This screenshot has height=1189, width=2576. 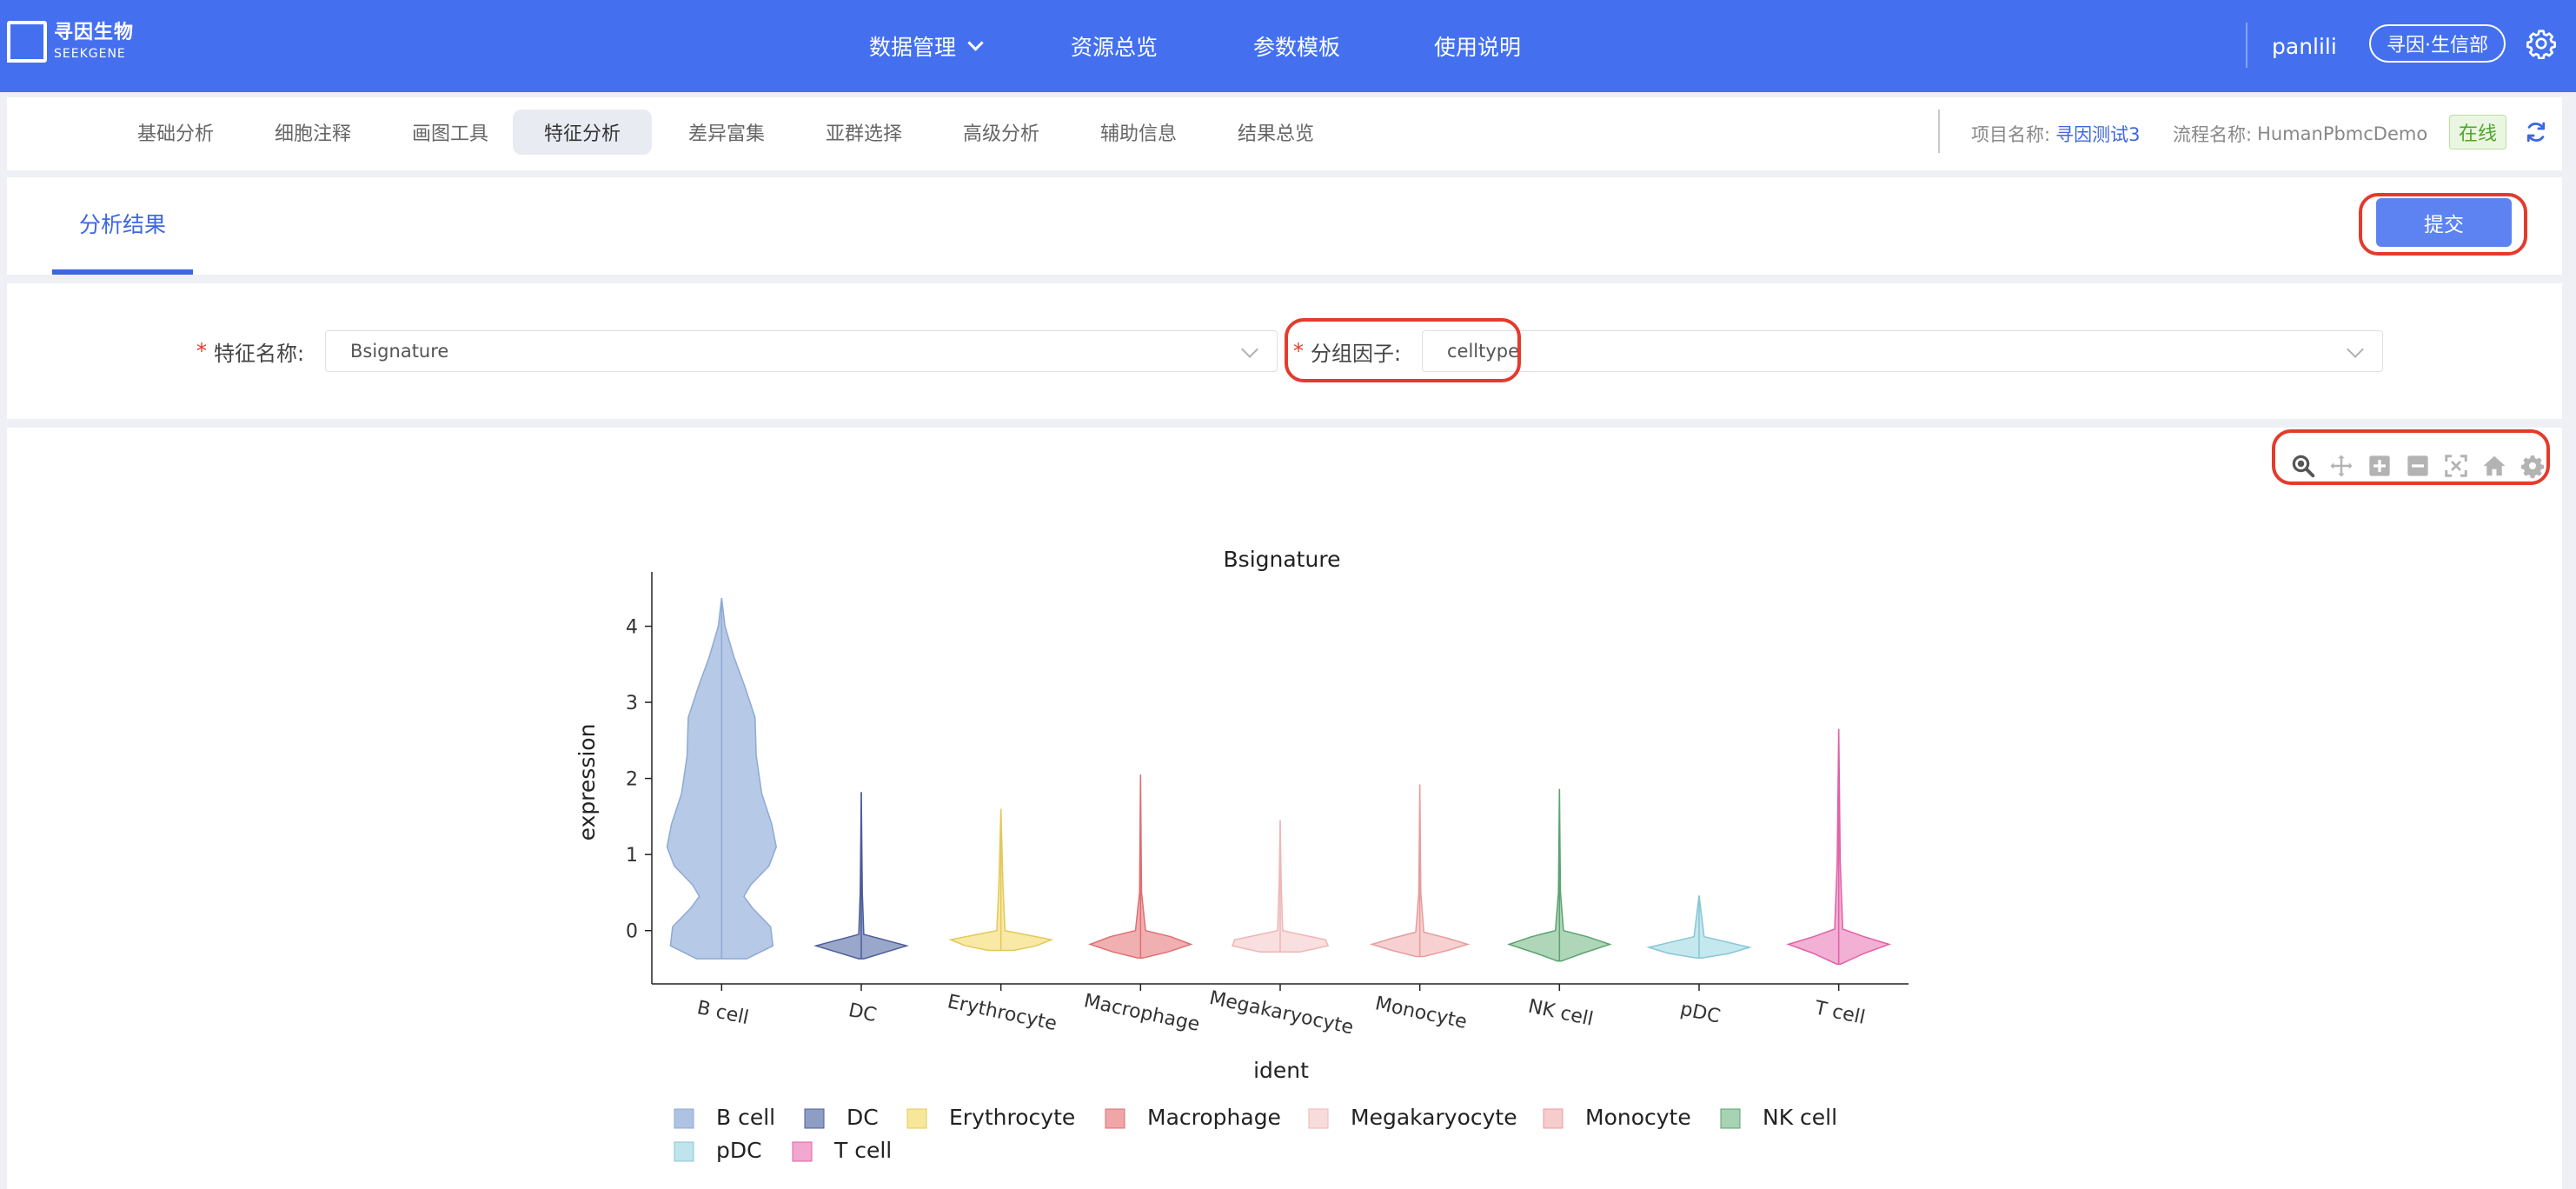 I want to click on violin-megakaryocyte, so click(x=1280, y=886).